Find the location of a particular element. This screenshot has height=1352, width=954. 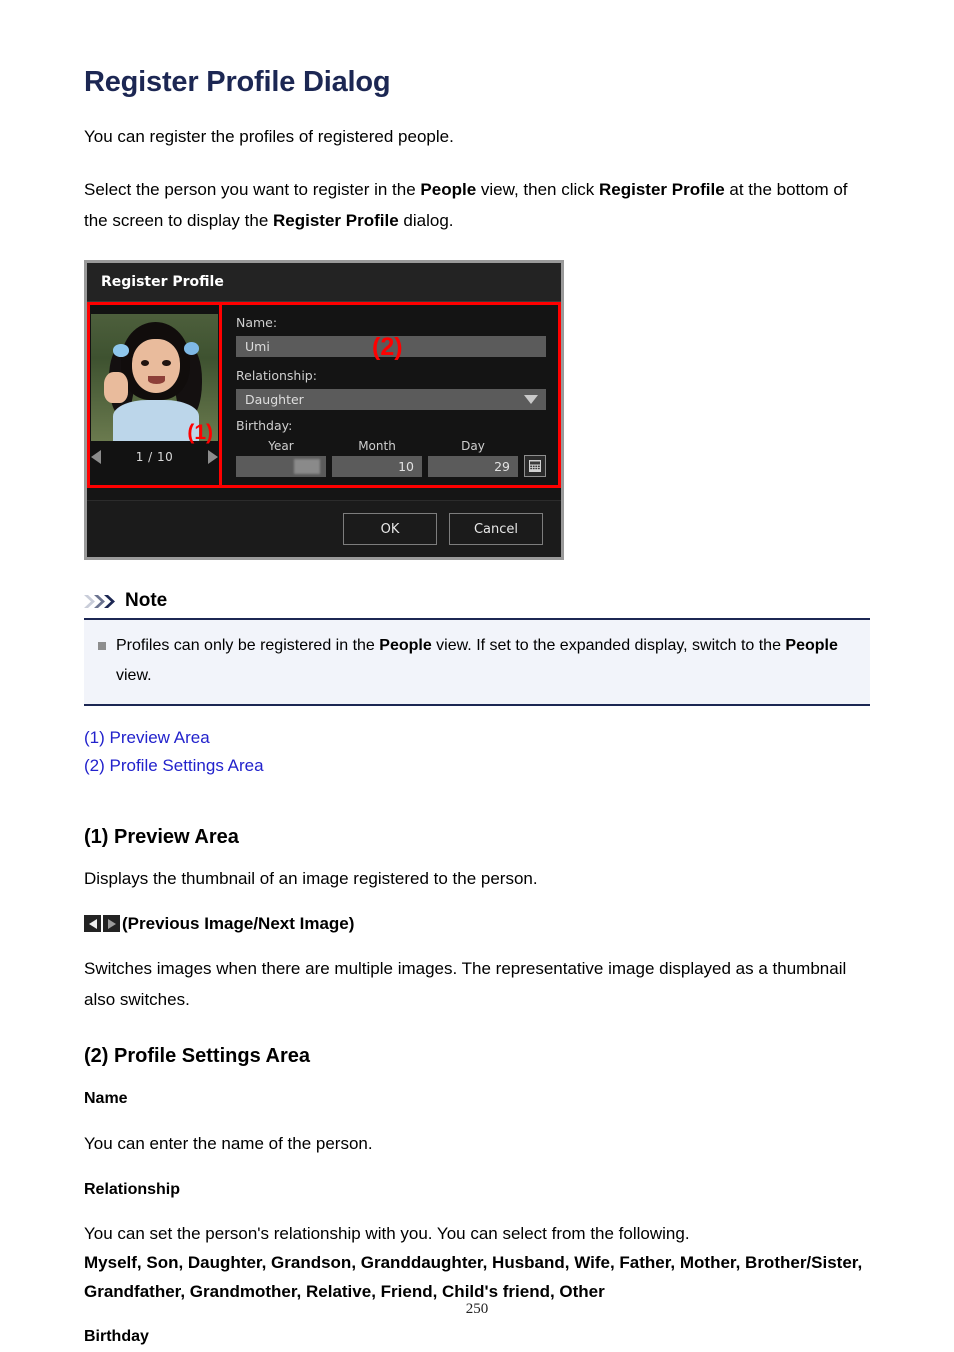

page-title: Register Profile Dialog is located at coordinates (237, 82).